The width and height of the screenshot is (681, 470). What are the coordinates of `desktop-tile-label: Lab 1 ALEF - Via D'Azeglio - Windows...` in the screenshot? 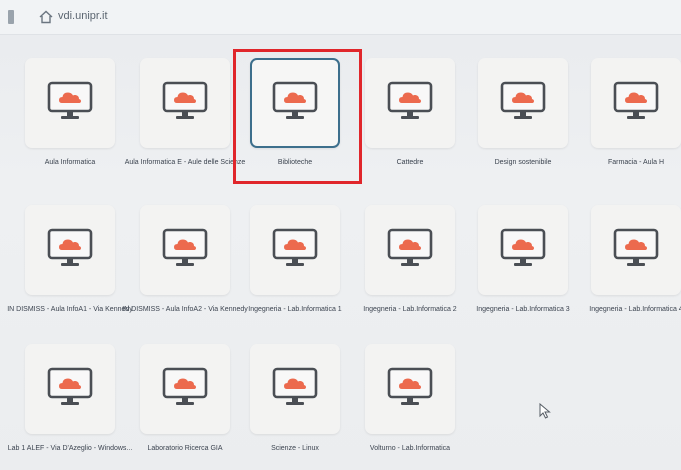 It's located at (70, 448).